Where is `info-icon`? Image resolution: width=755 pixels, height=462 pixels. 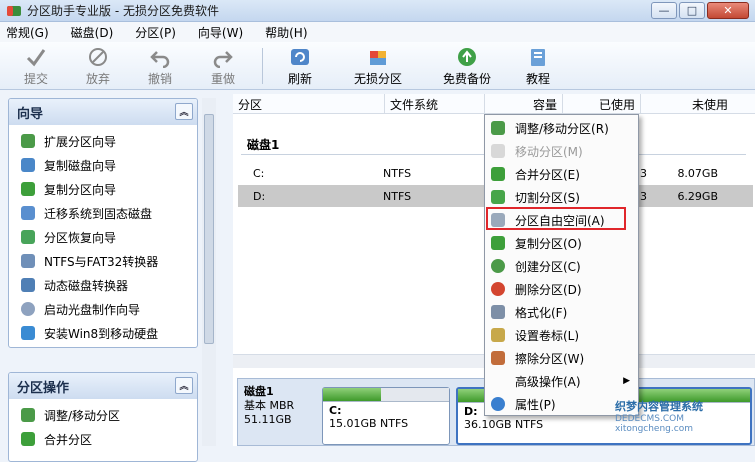 info-icon is located at coordinates (498, 404).